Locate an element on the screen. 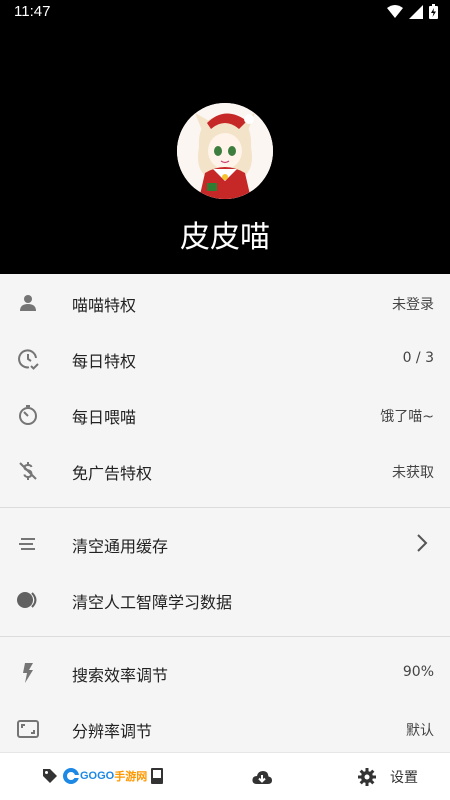 Image resolution: width=450 pixels, height=800 pixels. avatar-image is located at coordinates (225, 151).